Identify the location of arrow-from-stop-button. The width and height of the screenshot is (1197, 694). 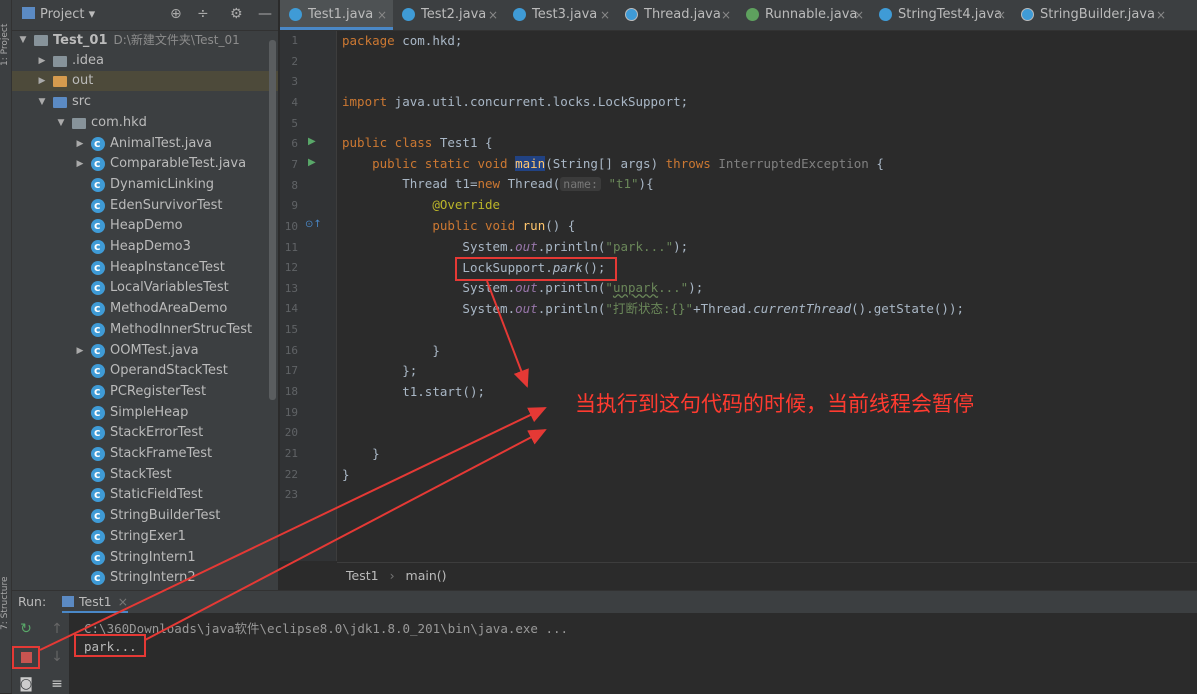
(293, 529).